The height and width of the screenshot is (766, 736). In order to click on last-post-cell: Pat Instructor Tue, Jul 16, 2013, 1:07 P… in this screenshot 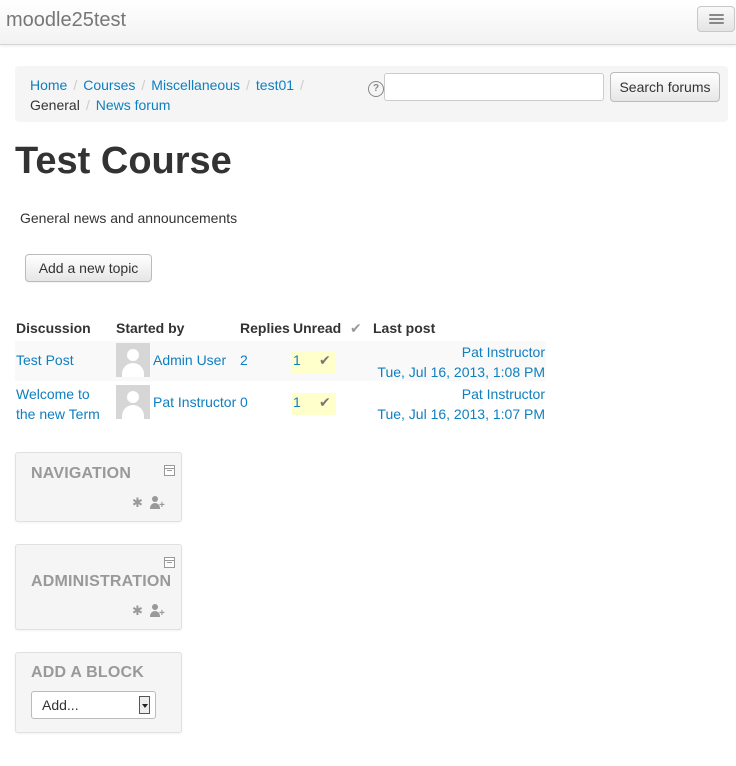, I will do `click(461, 404)`.